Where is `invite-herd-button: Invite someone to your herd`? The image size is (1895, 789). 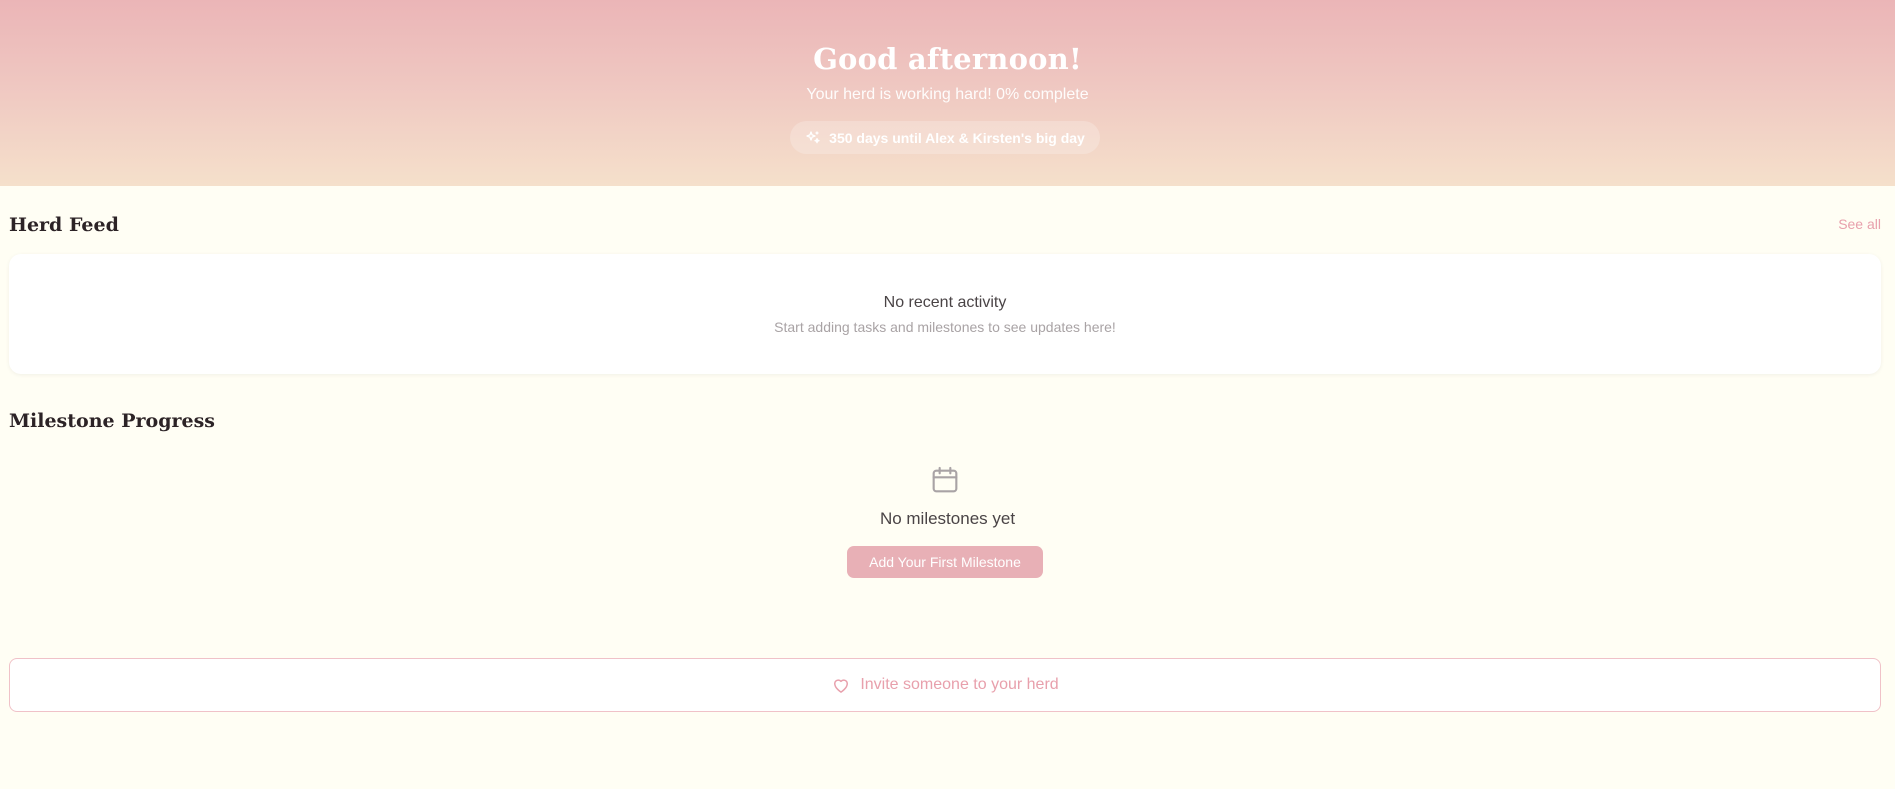 invite-herd-button: Invite someone to your herd is located at coordinates (945, 685).